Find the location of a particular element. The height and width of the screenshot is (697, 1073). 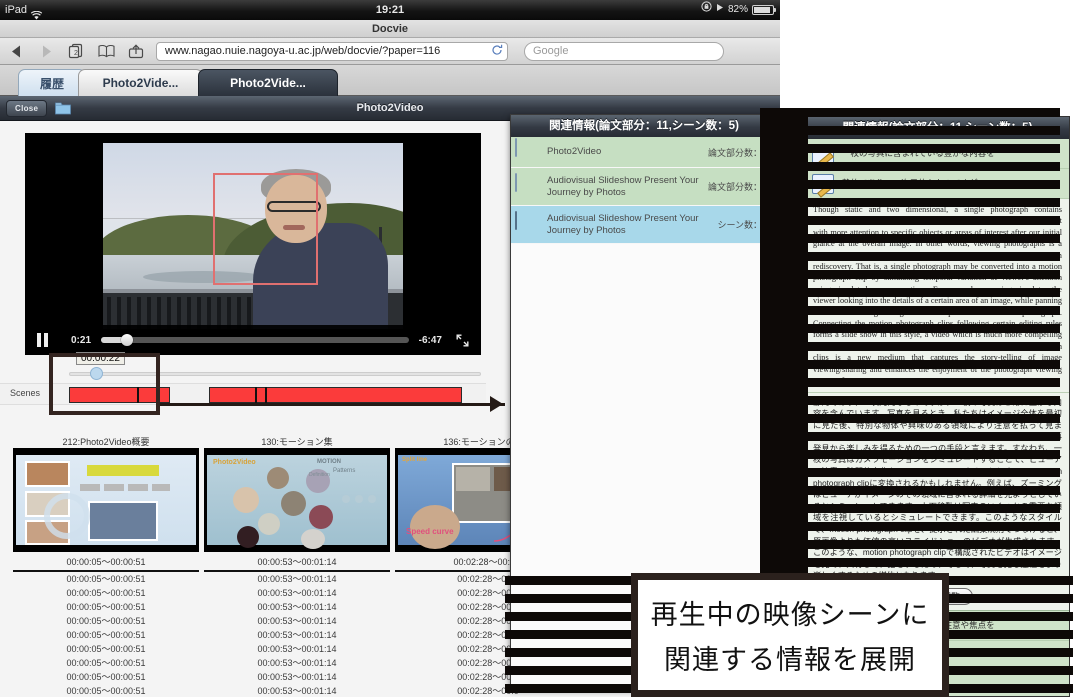

related-info-header: 関連情報(論文部分：11,シーン数：5) is located at coordinates (644, 126).